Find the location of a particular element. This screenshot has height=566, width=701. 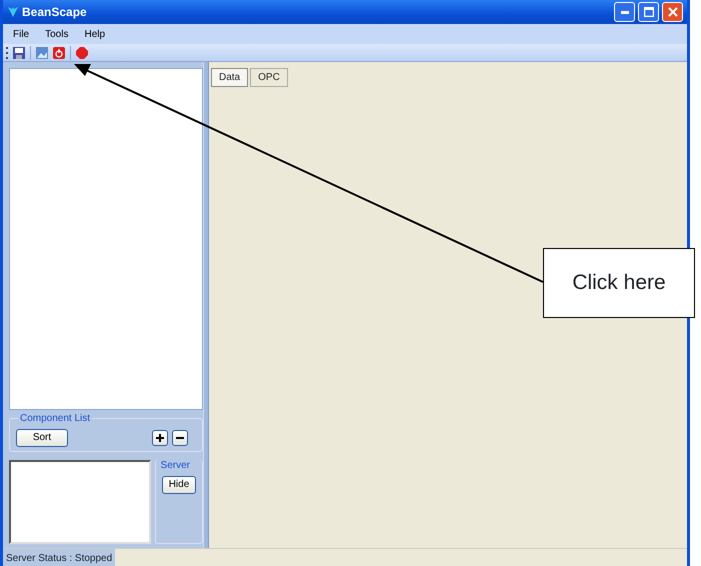

image-icon is located at coordinates (42, 52).